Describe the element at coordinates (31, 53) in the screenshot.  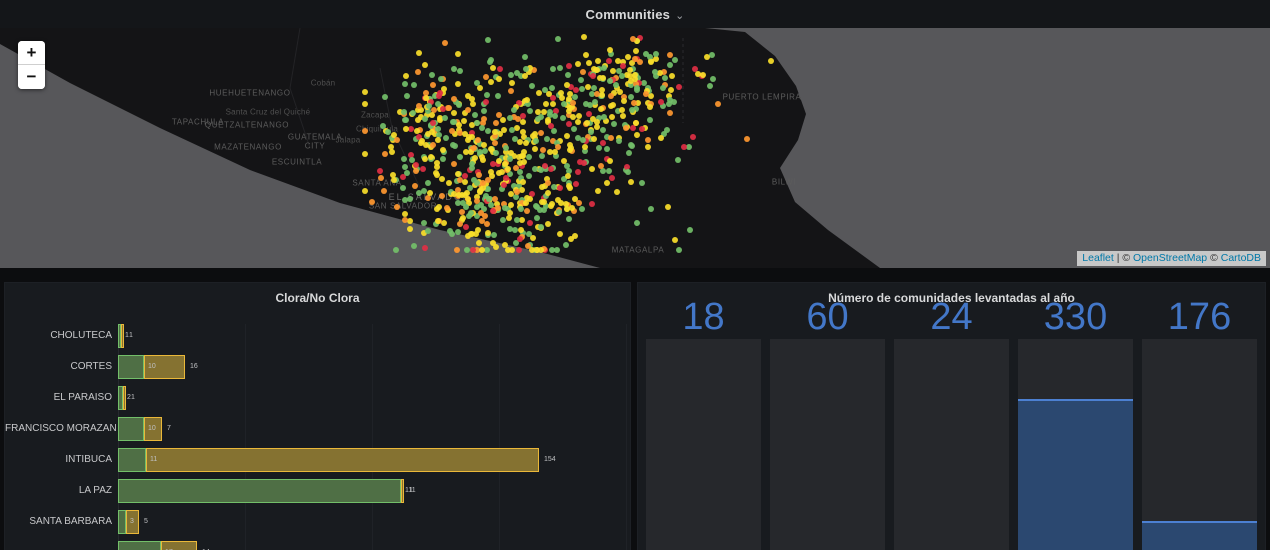
I see `zoom-in-button: +` at that location.